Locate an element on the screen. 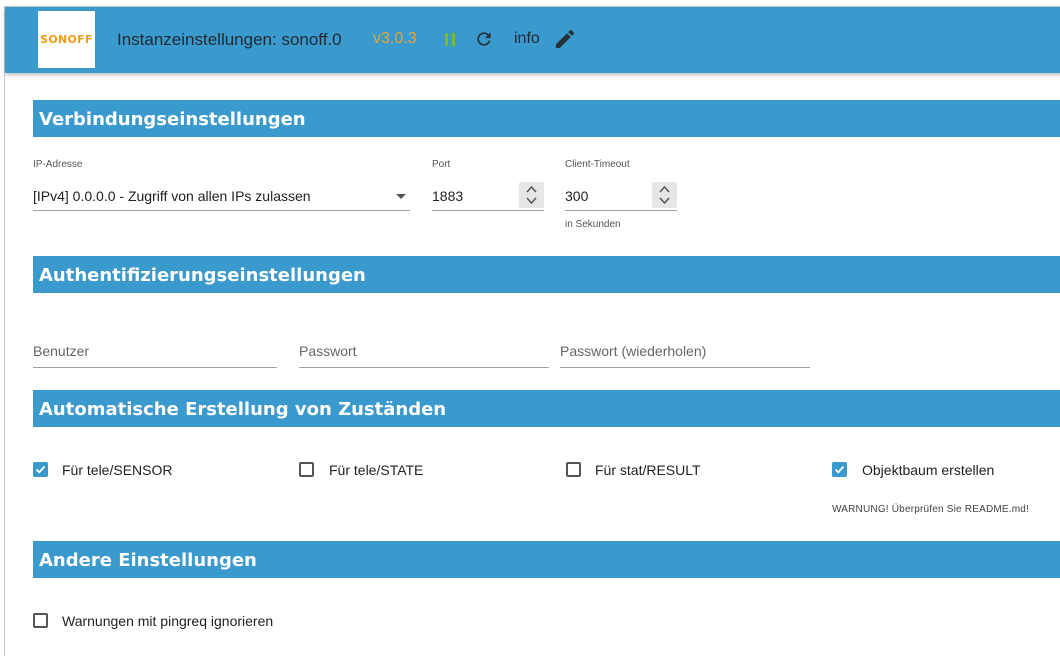 This screenshot has width=1060, height=656. edit-icon is located at coordinates (565, 39).